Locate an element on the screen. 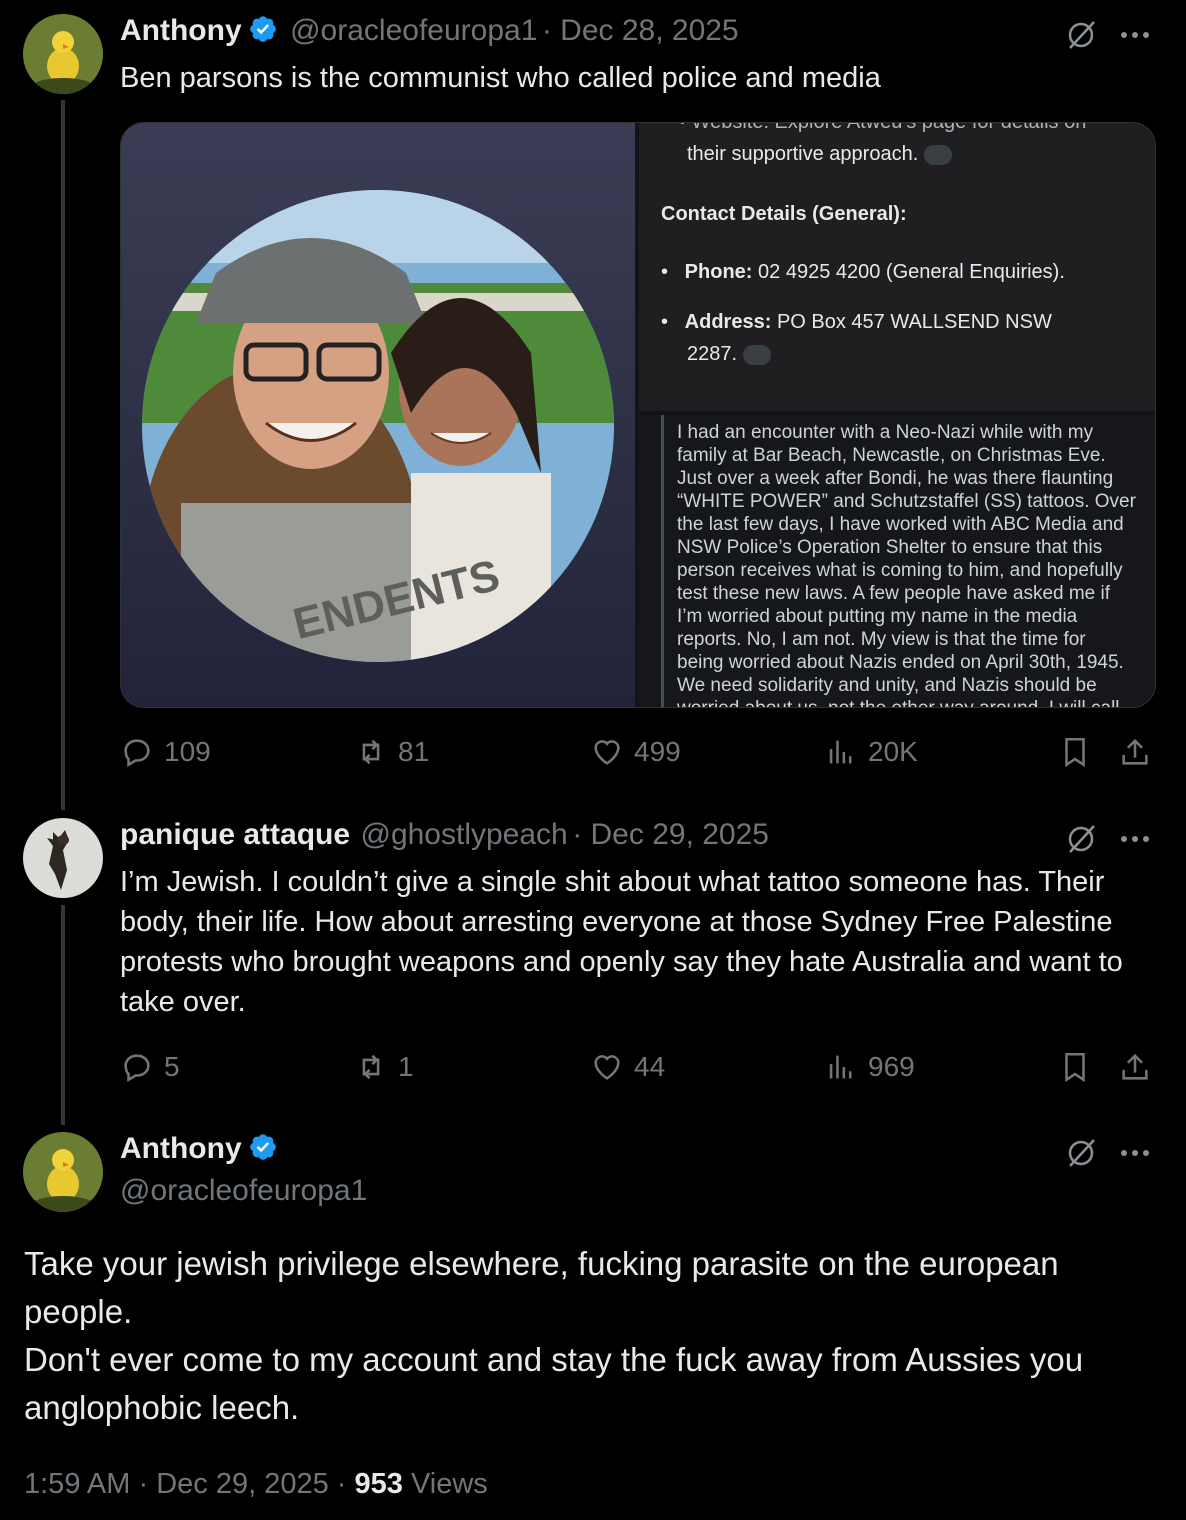 Image resolution: width=1186 pixels, height=1520 pixels. tweet-timestamp: 1:59 AM · Dec 29, 2025 · 953 Views is located at coordinates (256, 1484).